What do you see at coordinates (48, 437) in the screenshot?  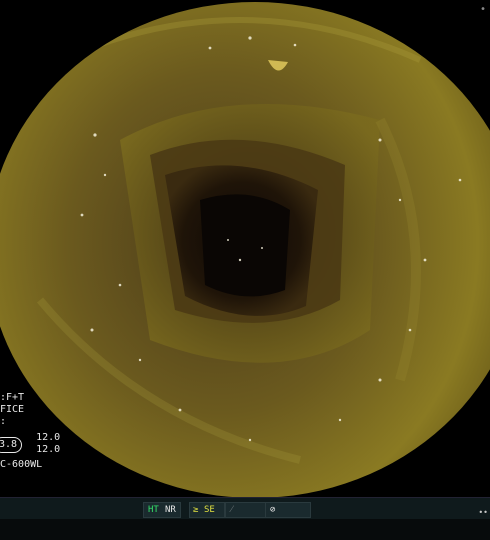 I see `value-top: 12.0` at bounding box center [48, 437].